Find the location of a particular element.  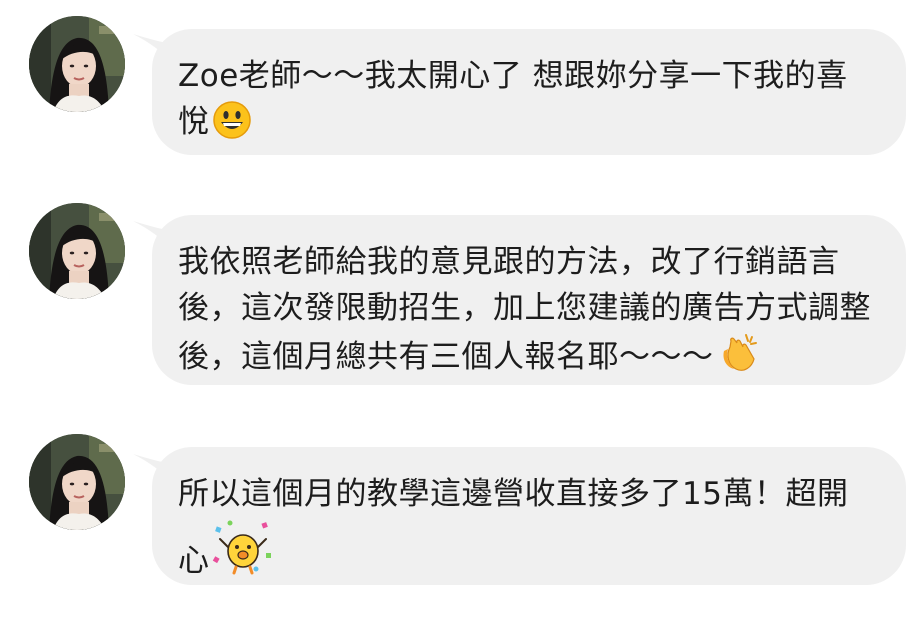

clapping-hands-icon is located at coordinates (738, 359).